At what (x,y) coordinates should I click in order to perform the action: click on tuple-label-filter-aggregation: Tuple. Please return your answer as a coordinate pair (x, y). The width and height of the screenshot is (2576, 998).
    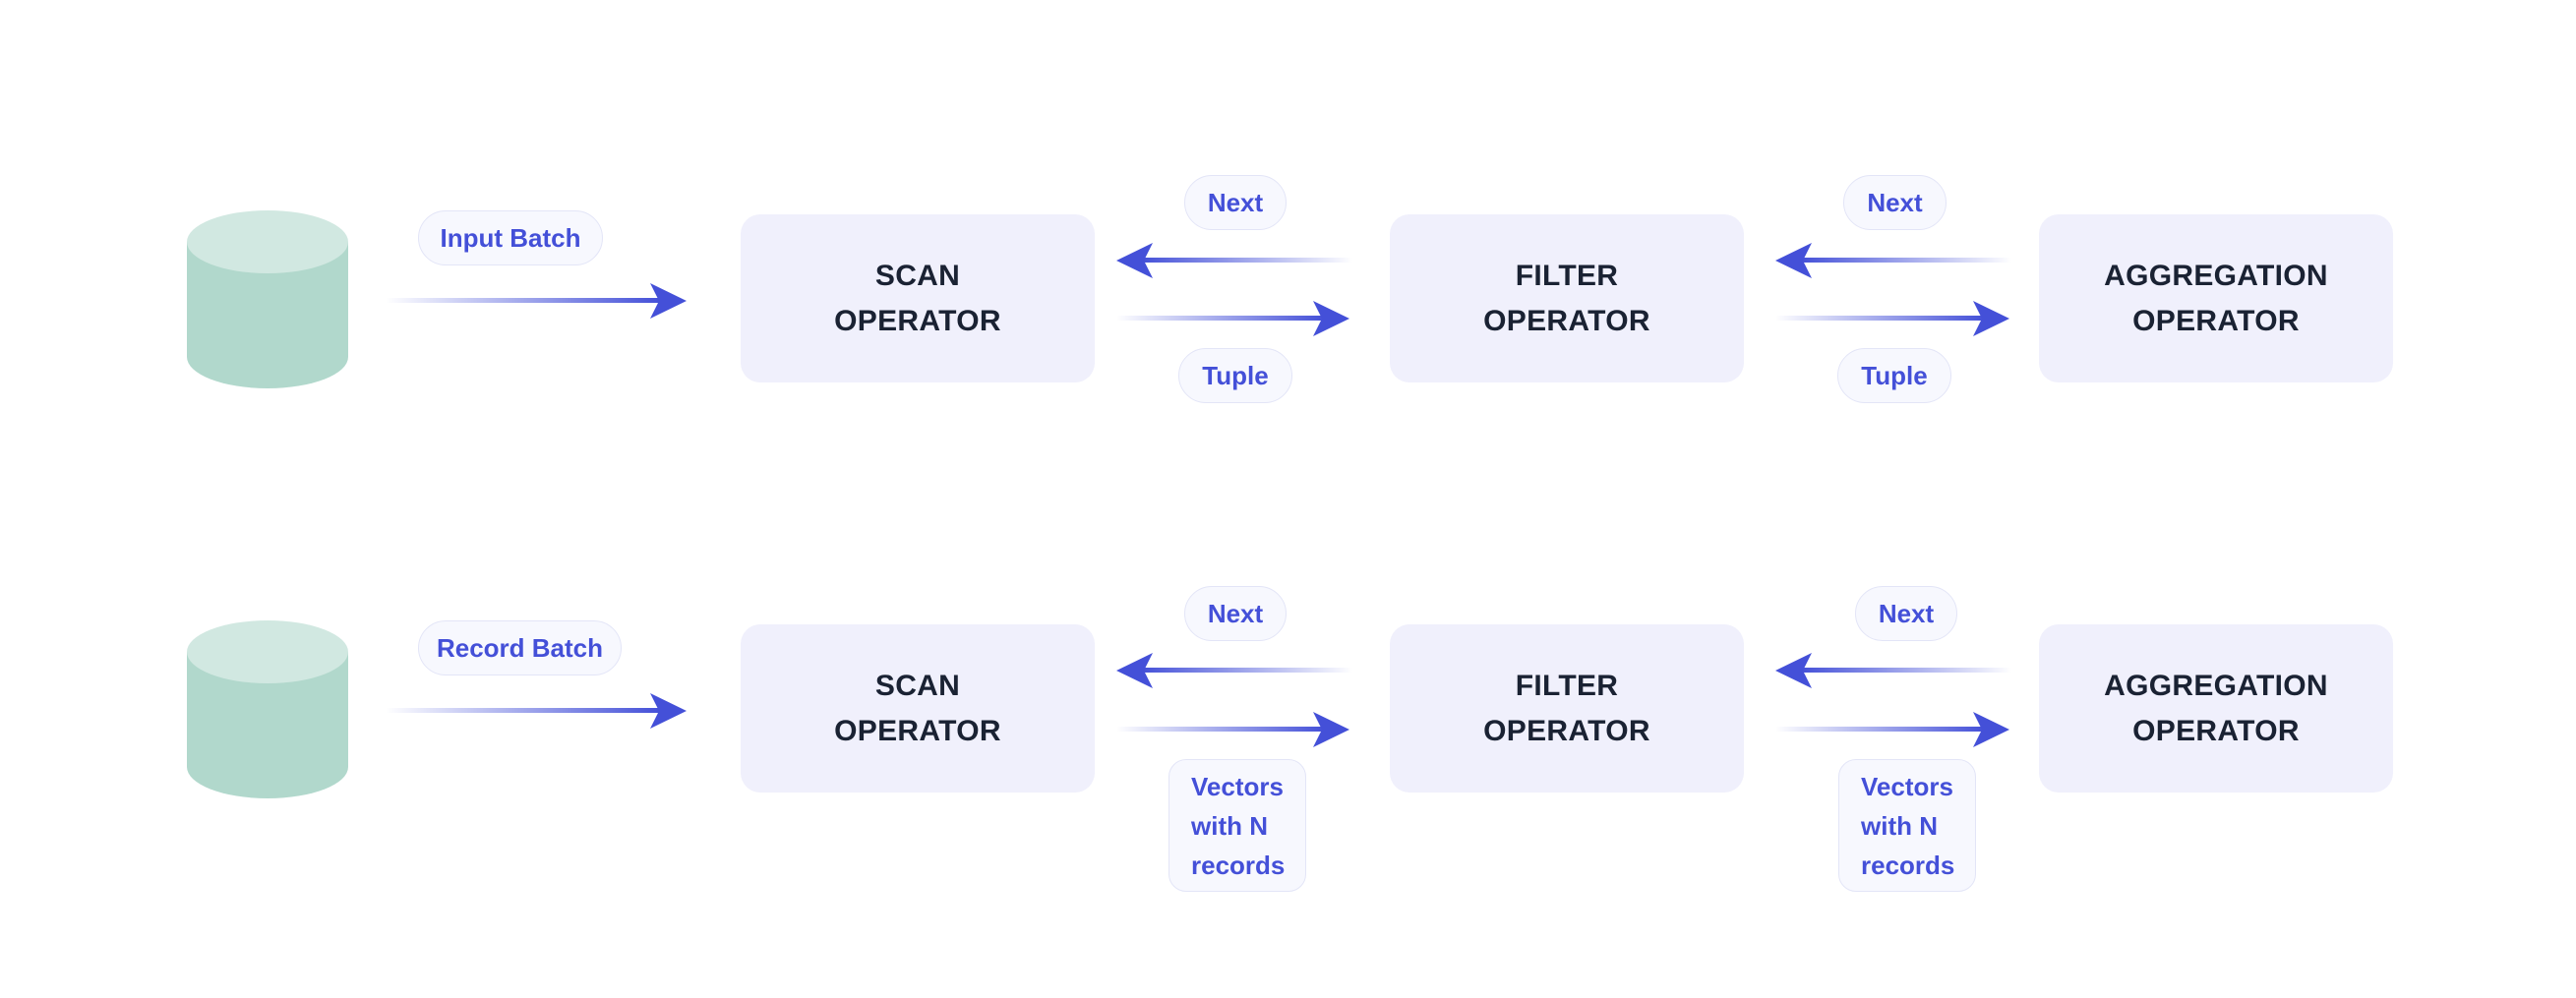
    Looking at the image, I should click on (1894, 376).